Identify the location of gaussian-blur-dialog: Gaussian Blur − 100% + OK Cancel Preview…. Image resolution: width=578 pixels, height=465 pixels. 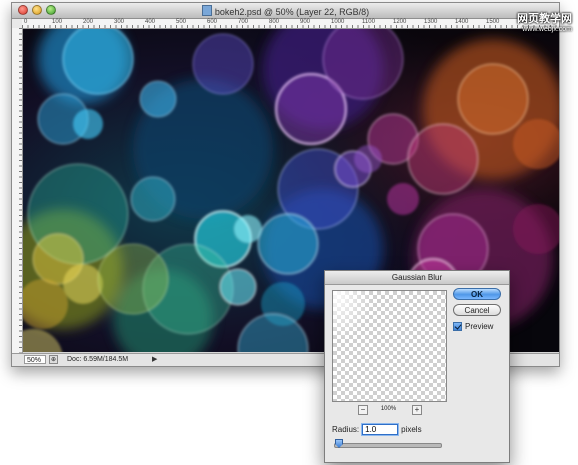
(417, 366).